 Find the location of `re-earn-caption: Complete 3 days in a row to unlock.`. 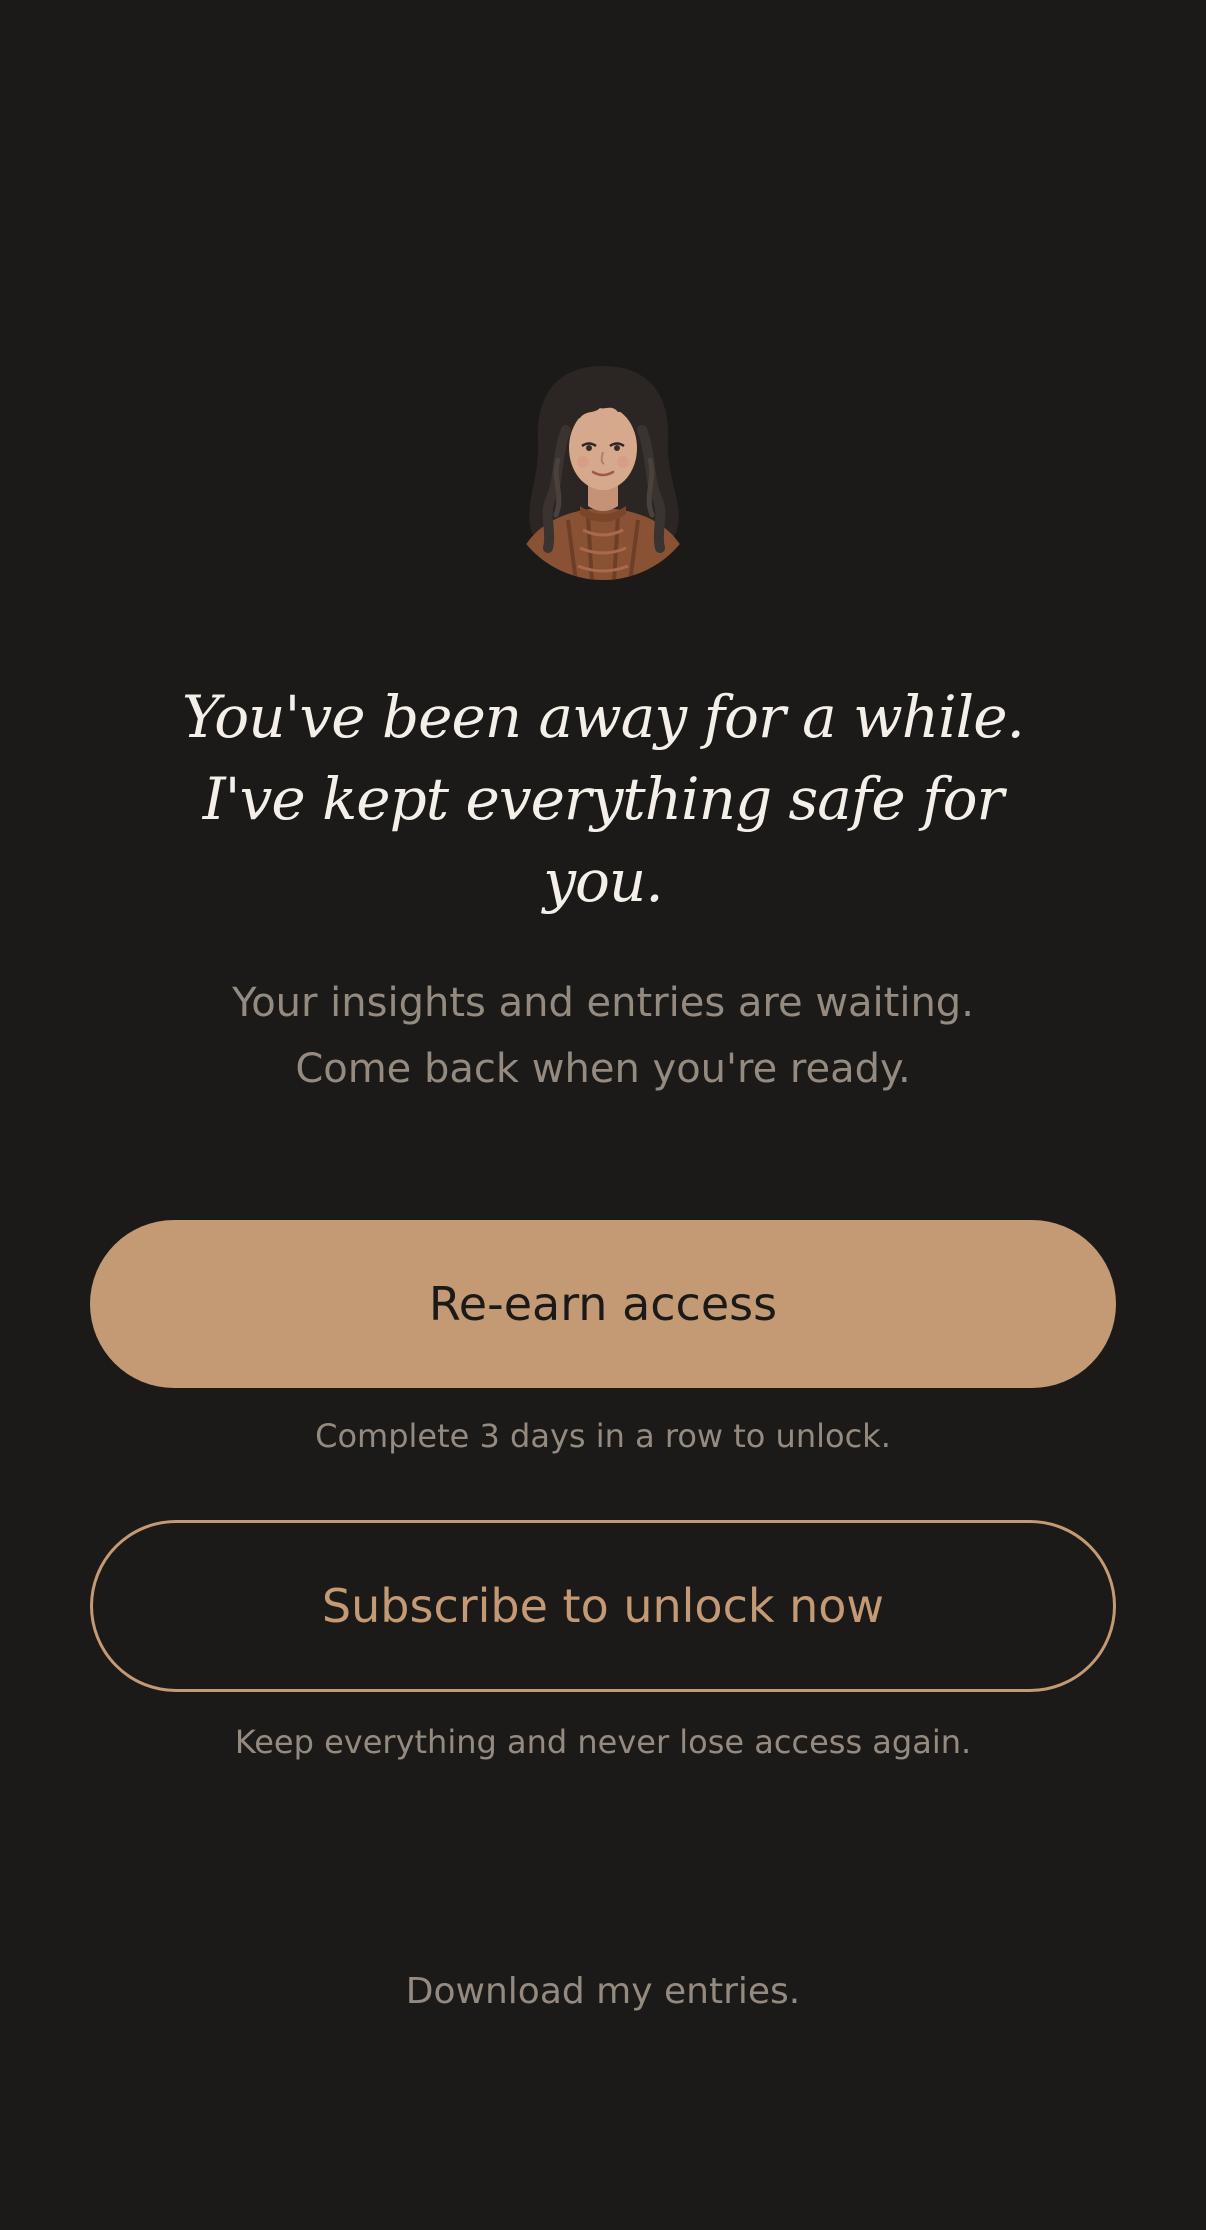

re-earn-caption: Complete 3 days in a row to unlock. is located at coordinates (603, 1436).